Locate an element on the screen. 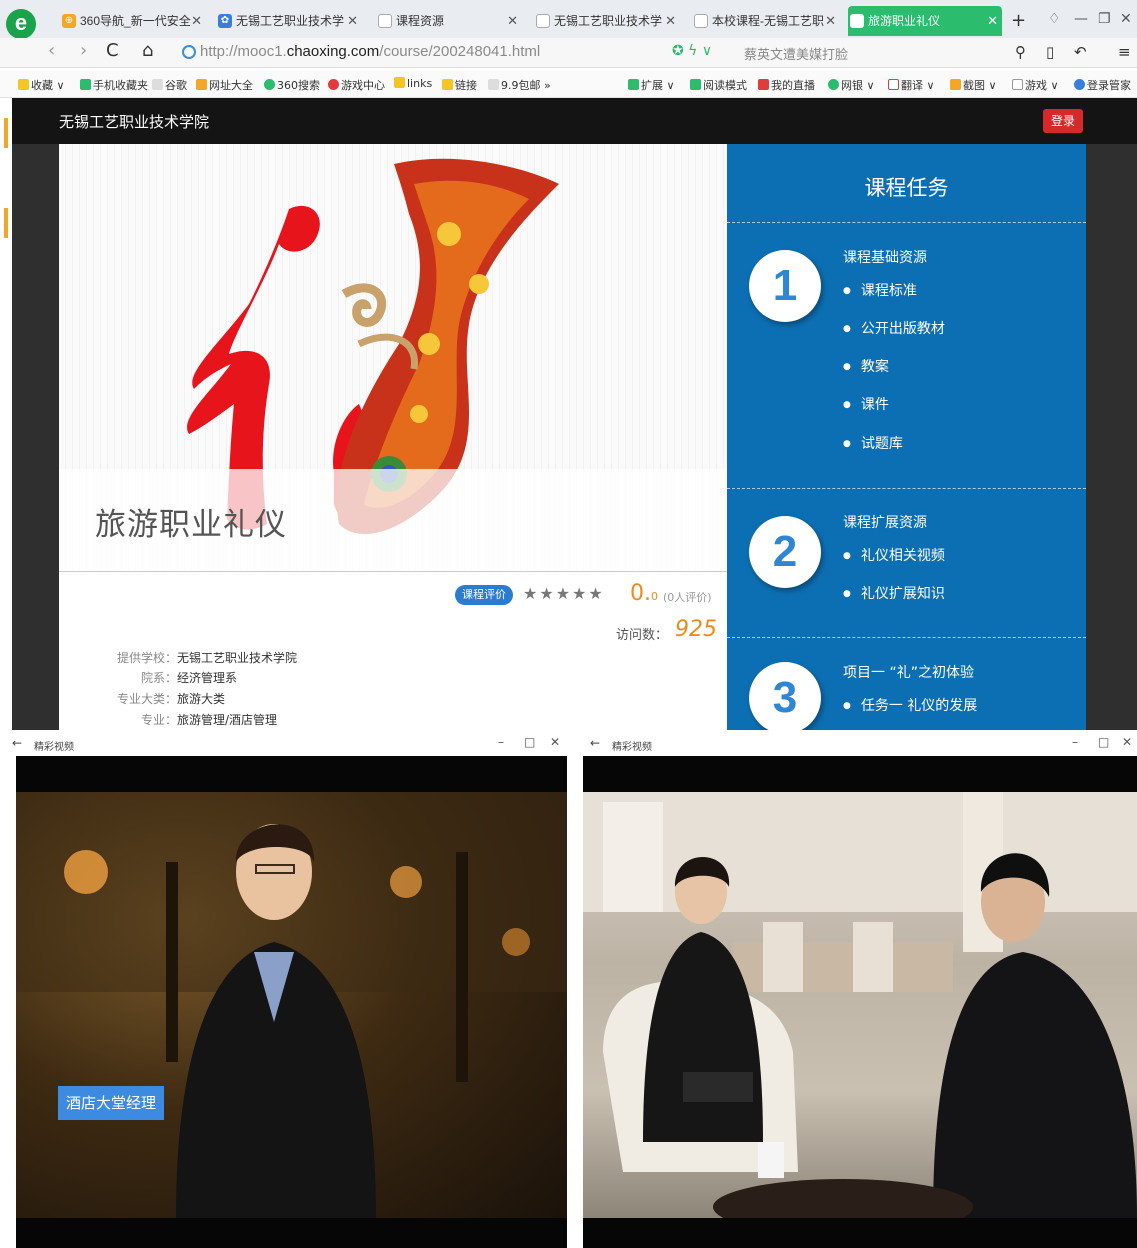  tab-360-nav: ⊕ 360导航_新一代安全 ✕ is located at coordinates (133, 21).